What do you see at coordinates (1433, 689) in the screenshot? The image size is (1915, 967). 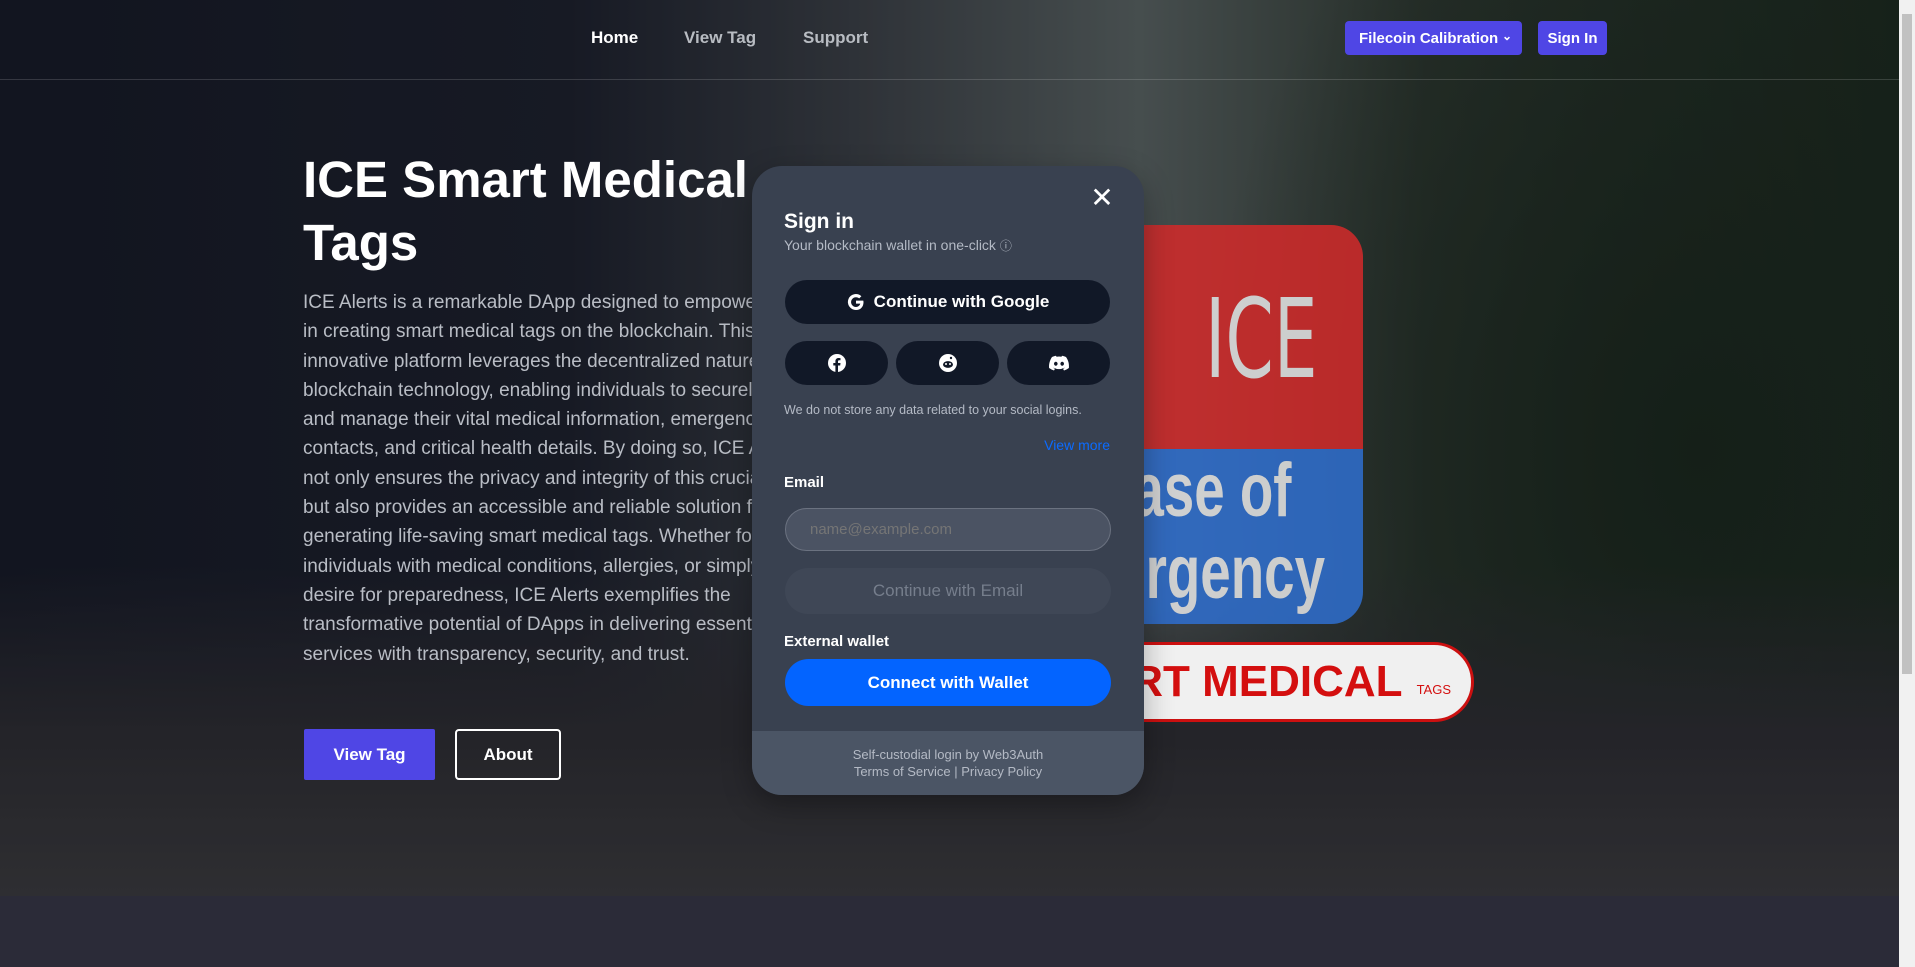 I see `banner-small-text: TAGS` at bounding box center [1433, 689].